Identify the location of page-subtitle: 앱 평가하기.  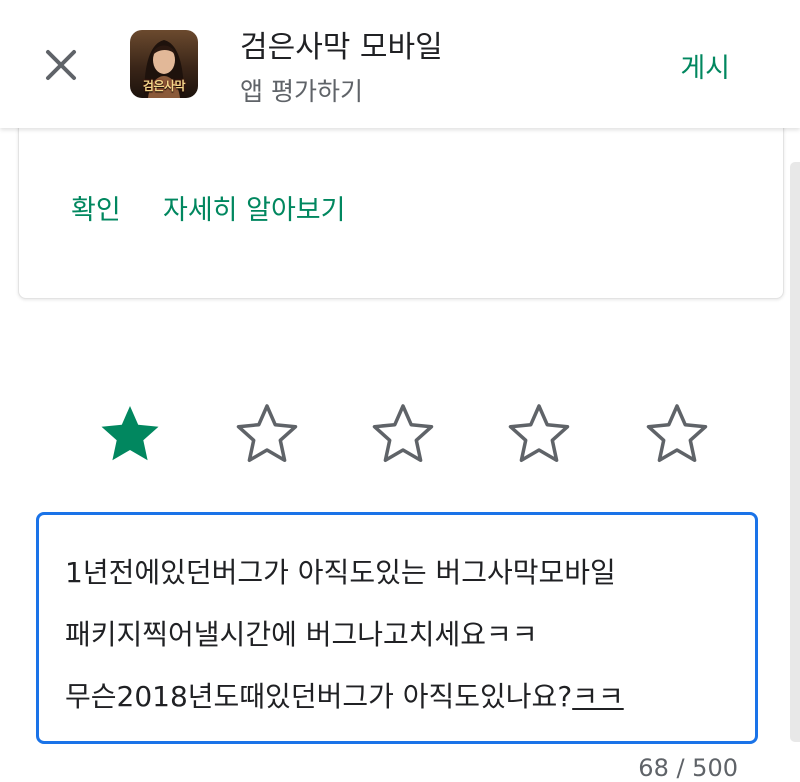
(301, 91).